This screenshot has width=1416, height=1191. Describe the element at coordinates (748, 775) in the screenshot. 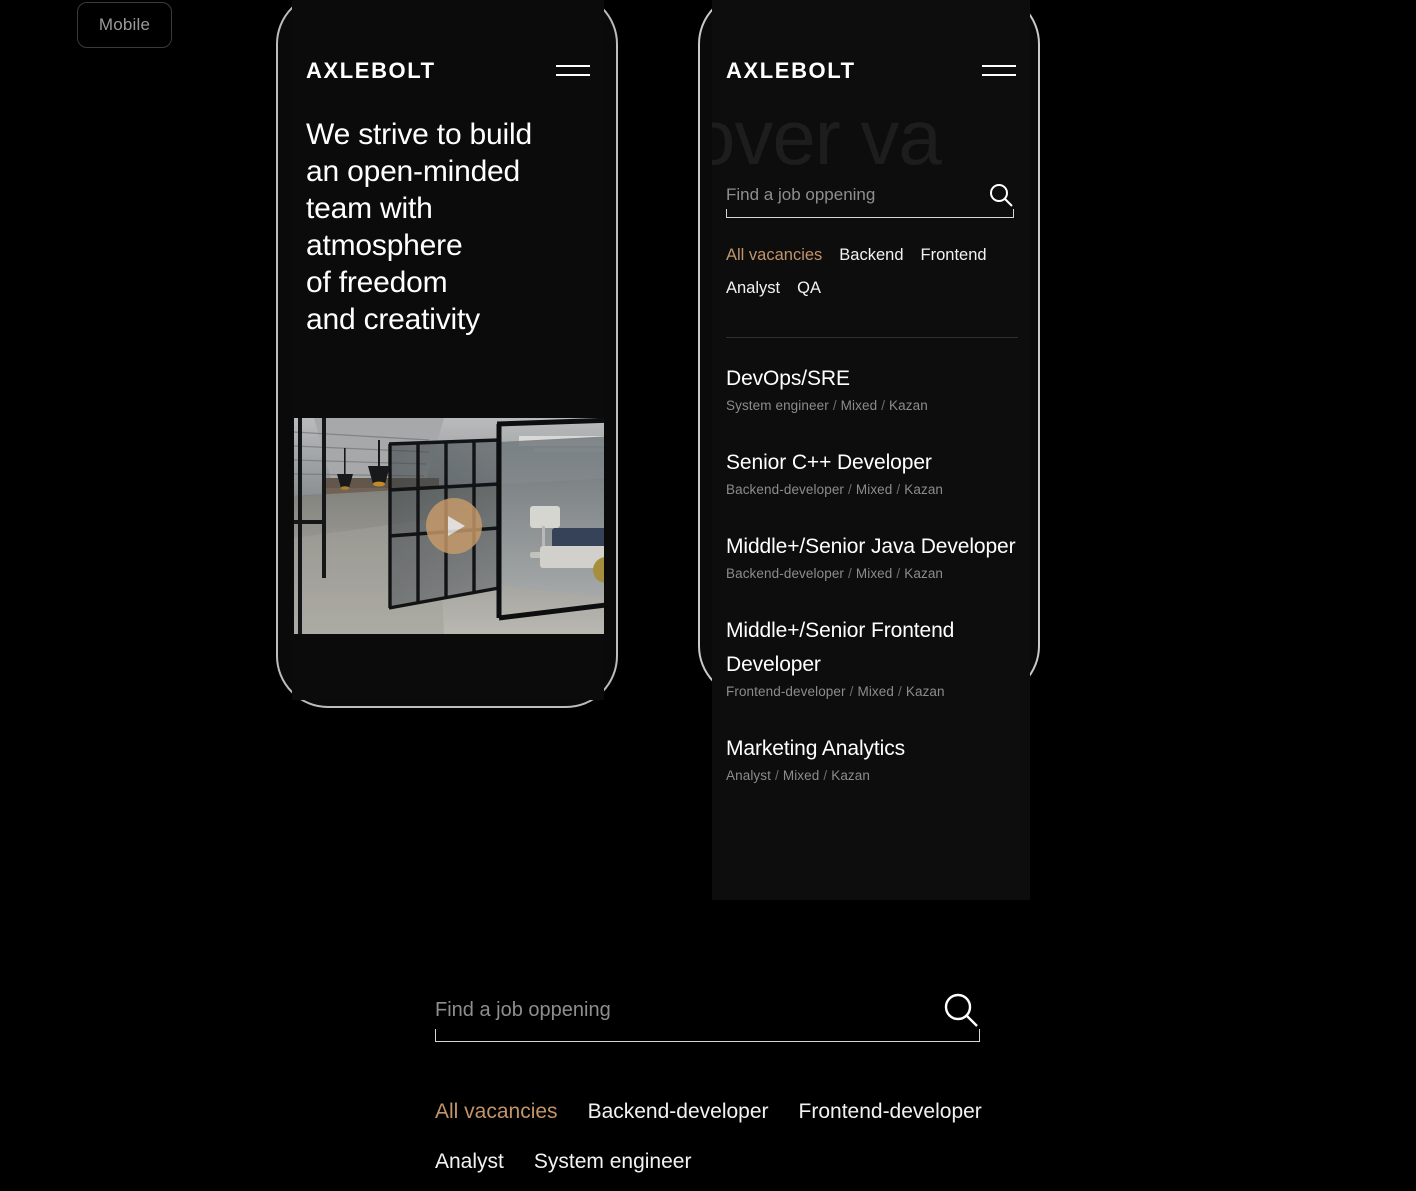

I see `vacancy-role: Analyst` at that location.